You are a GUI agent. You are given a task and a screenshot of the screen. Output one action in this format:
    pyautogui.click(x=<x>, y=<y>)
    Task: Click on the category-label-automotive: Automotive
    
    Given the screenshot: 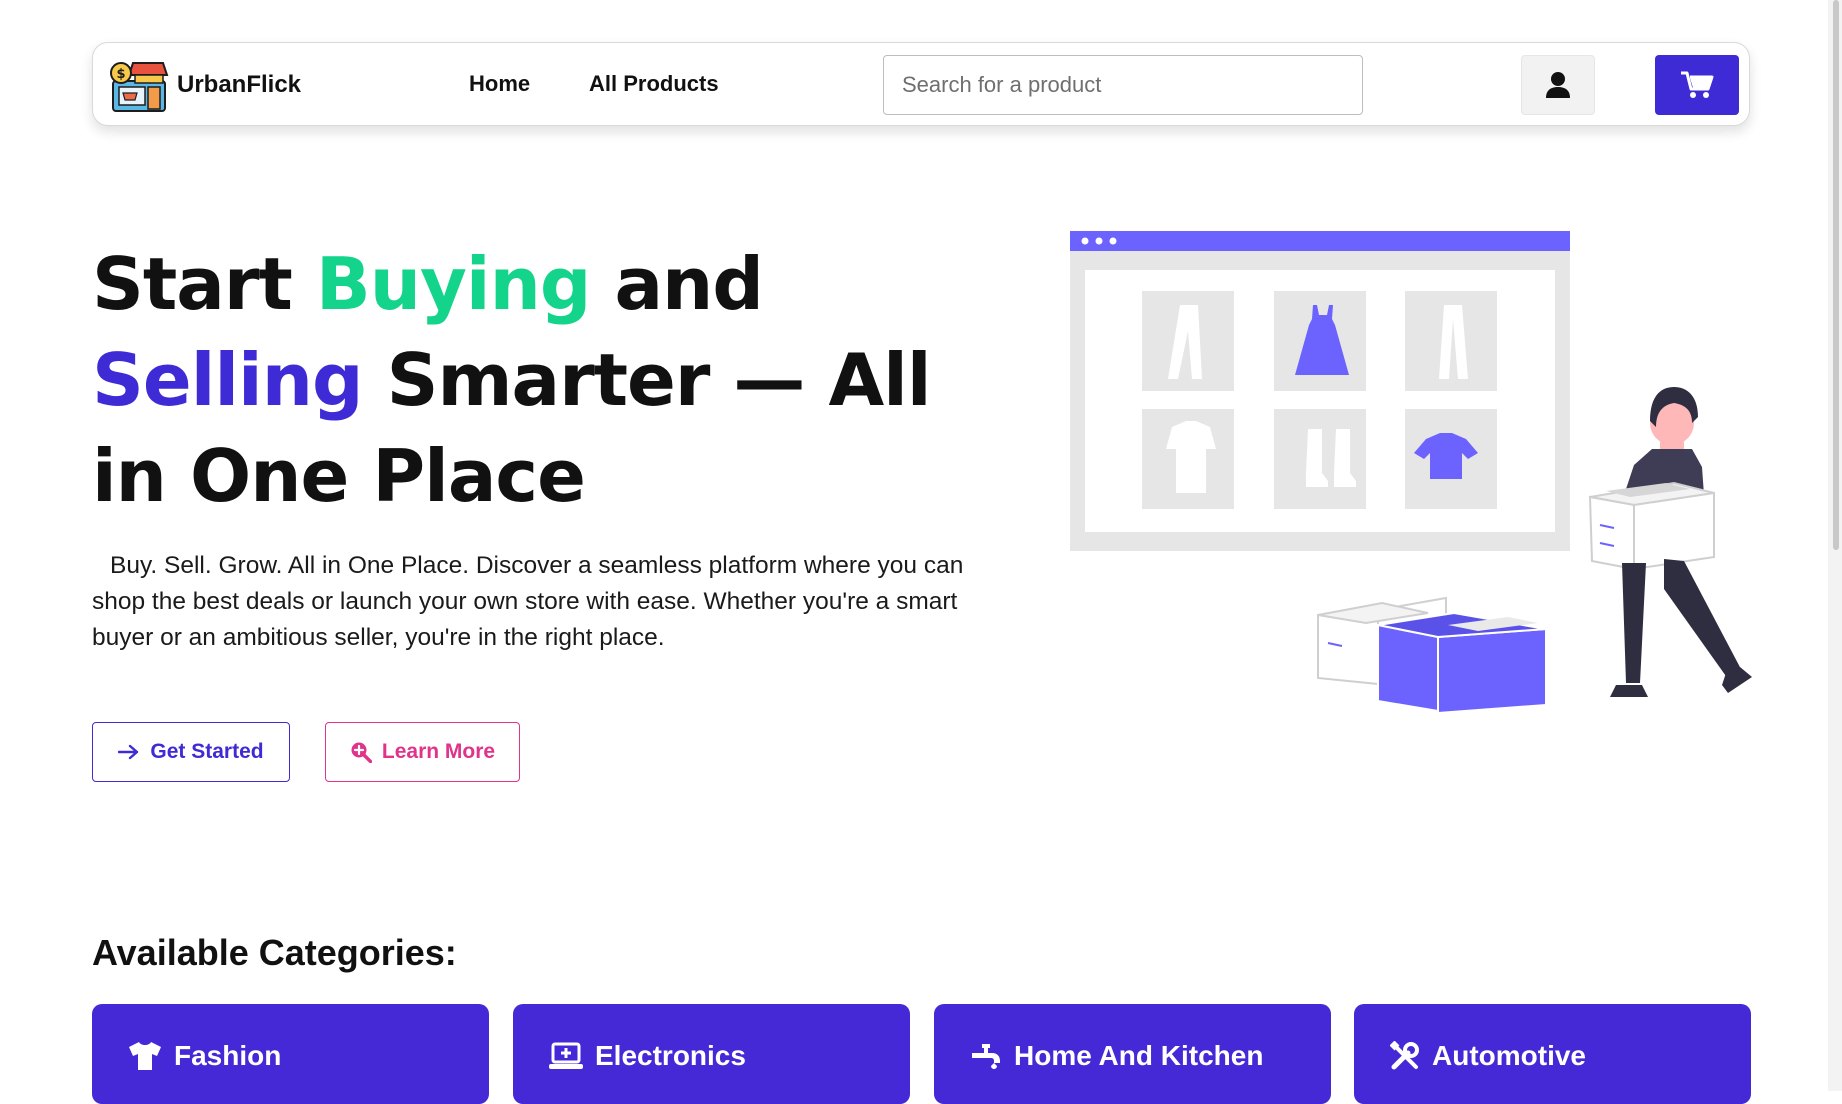 What is the action you would take?
    pyautogui.click(x=1509, y=1055)
    